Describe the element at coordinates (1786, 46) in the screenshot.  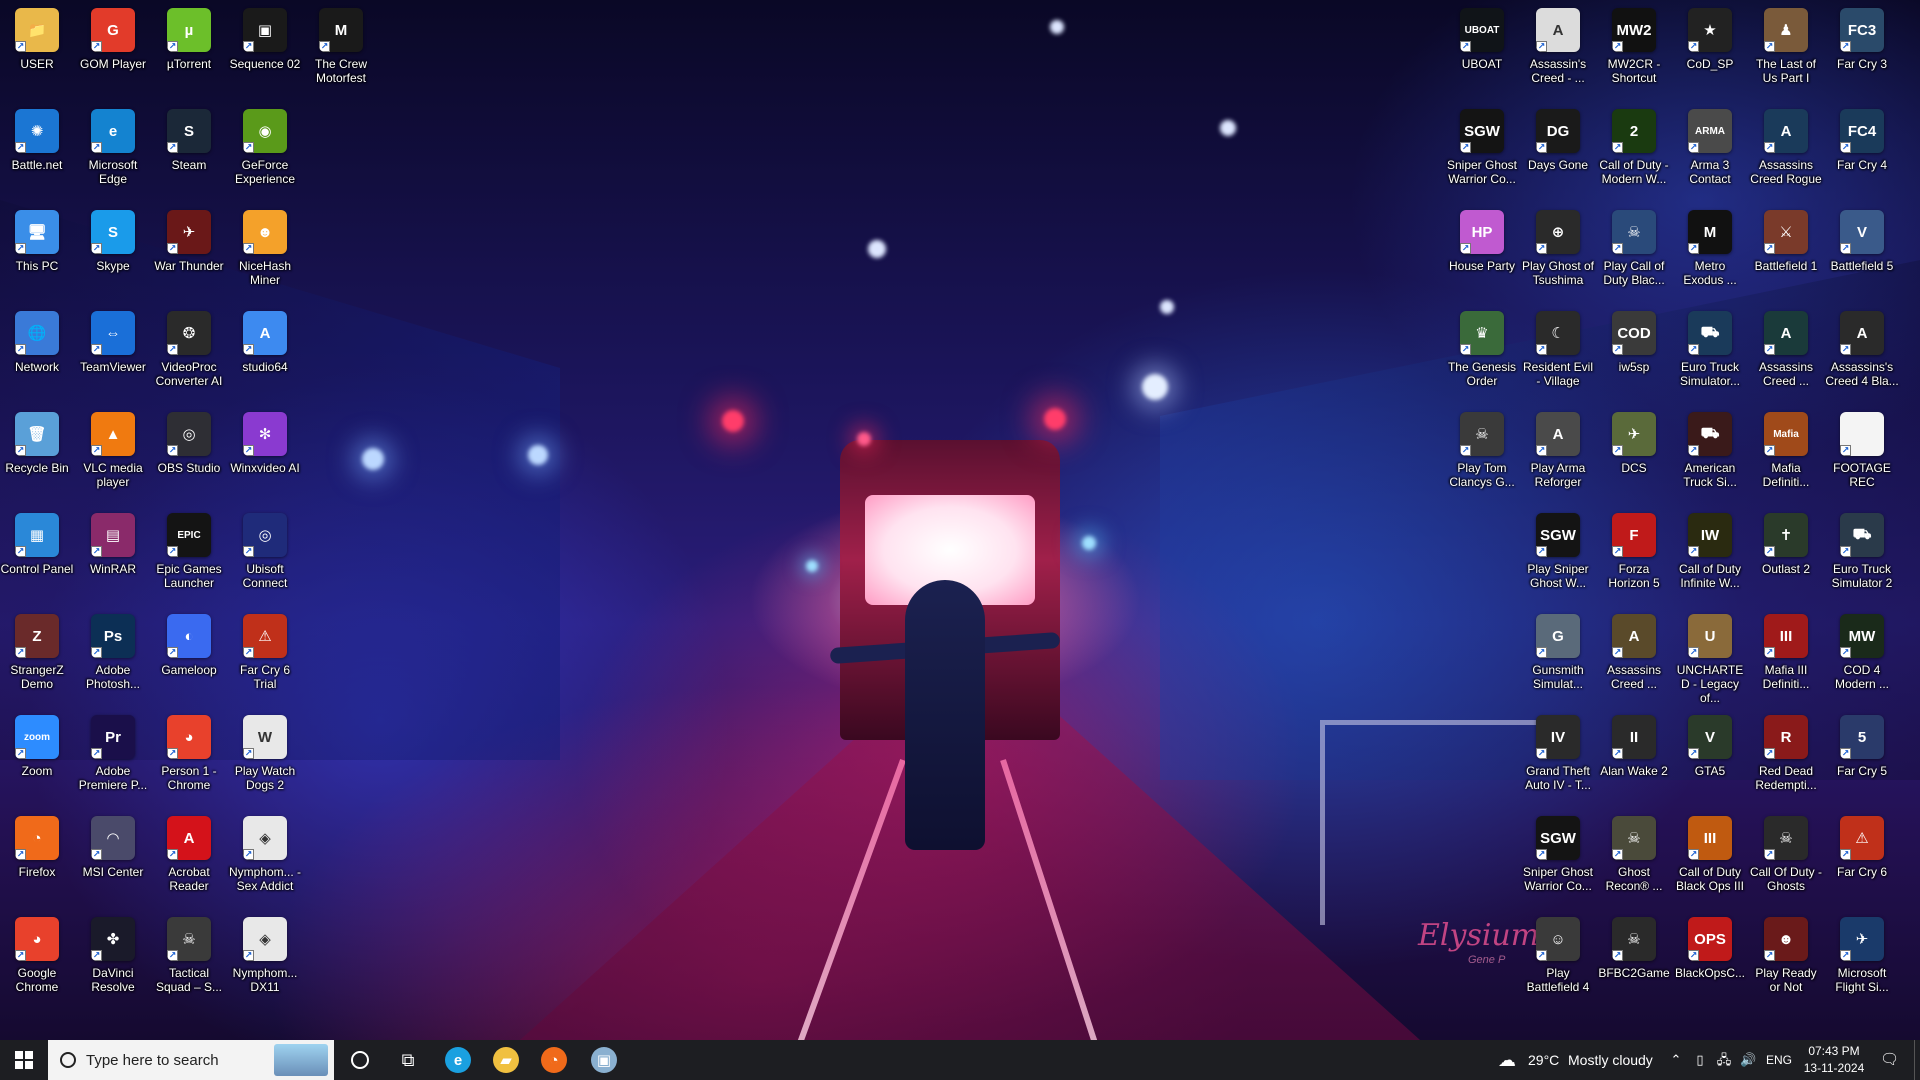
I see `desktop-shortcut-the-last-of-us-part-i: ♟ ↗ The Last of Us Part I` at that location.